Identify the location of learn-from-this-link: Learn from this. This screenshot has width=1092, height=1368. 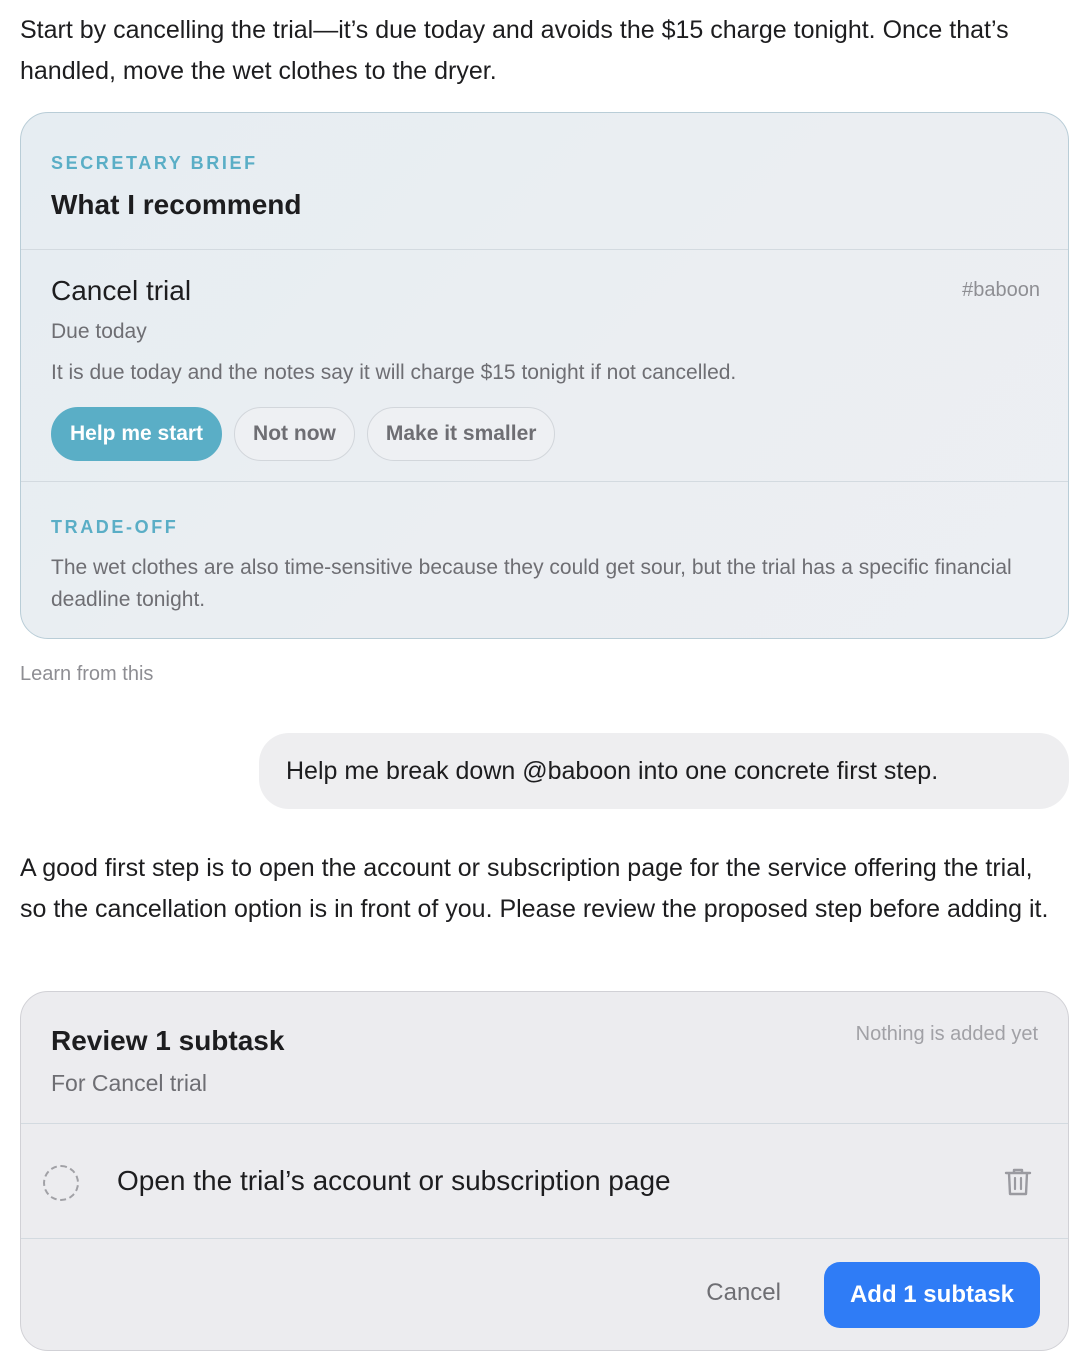
(86, 674).